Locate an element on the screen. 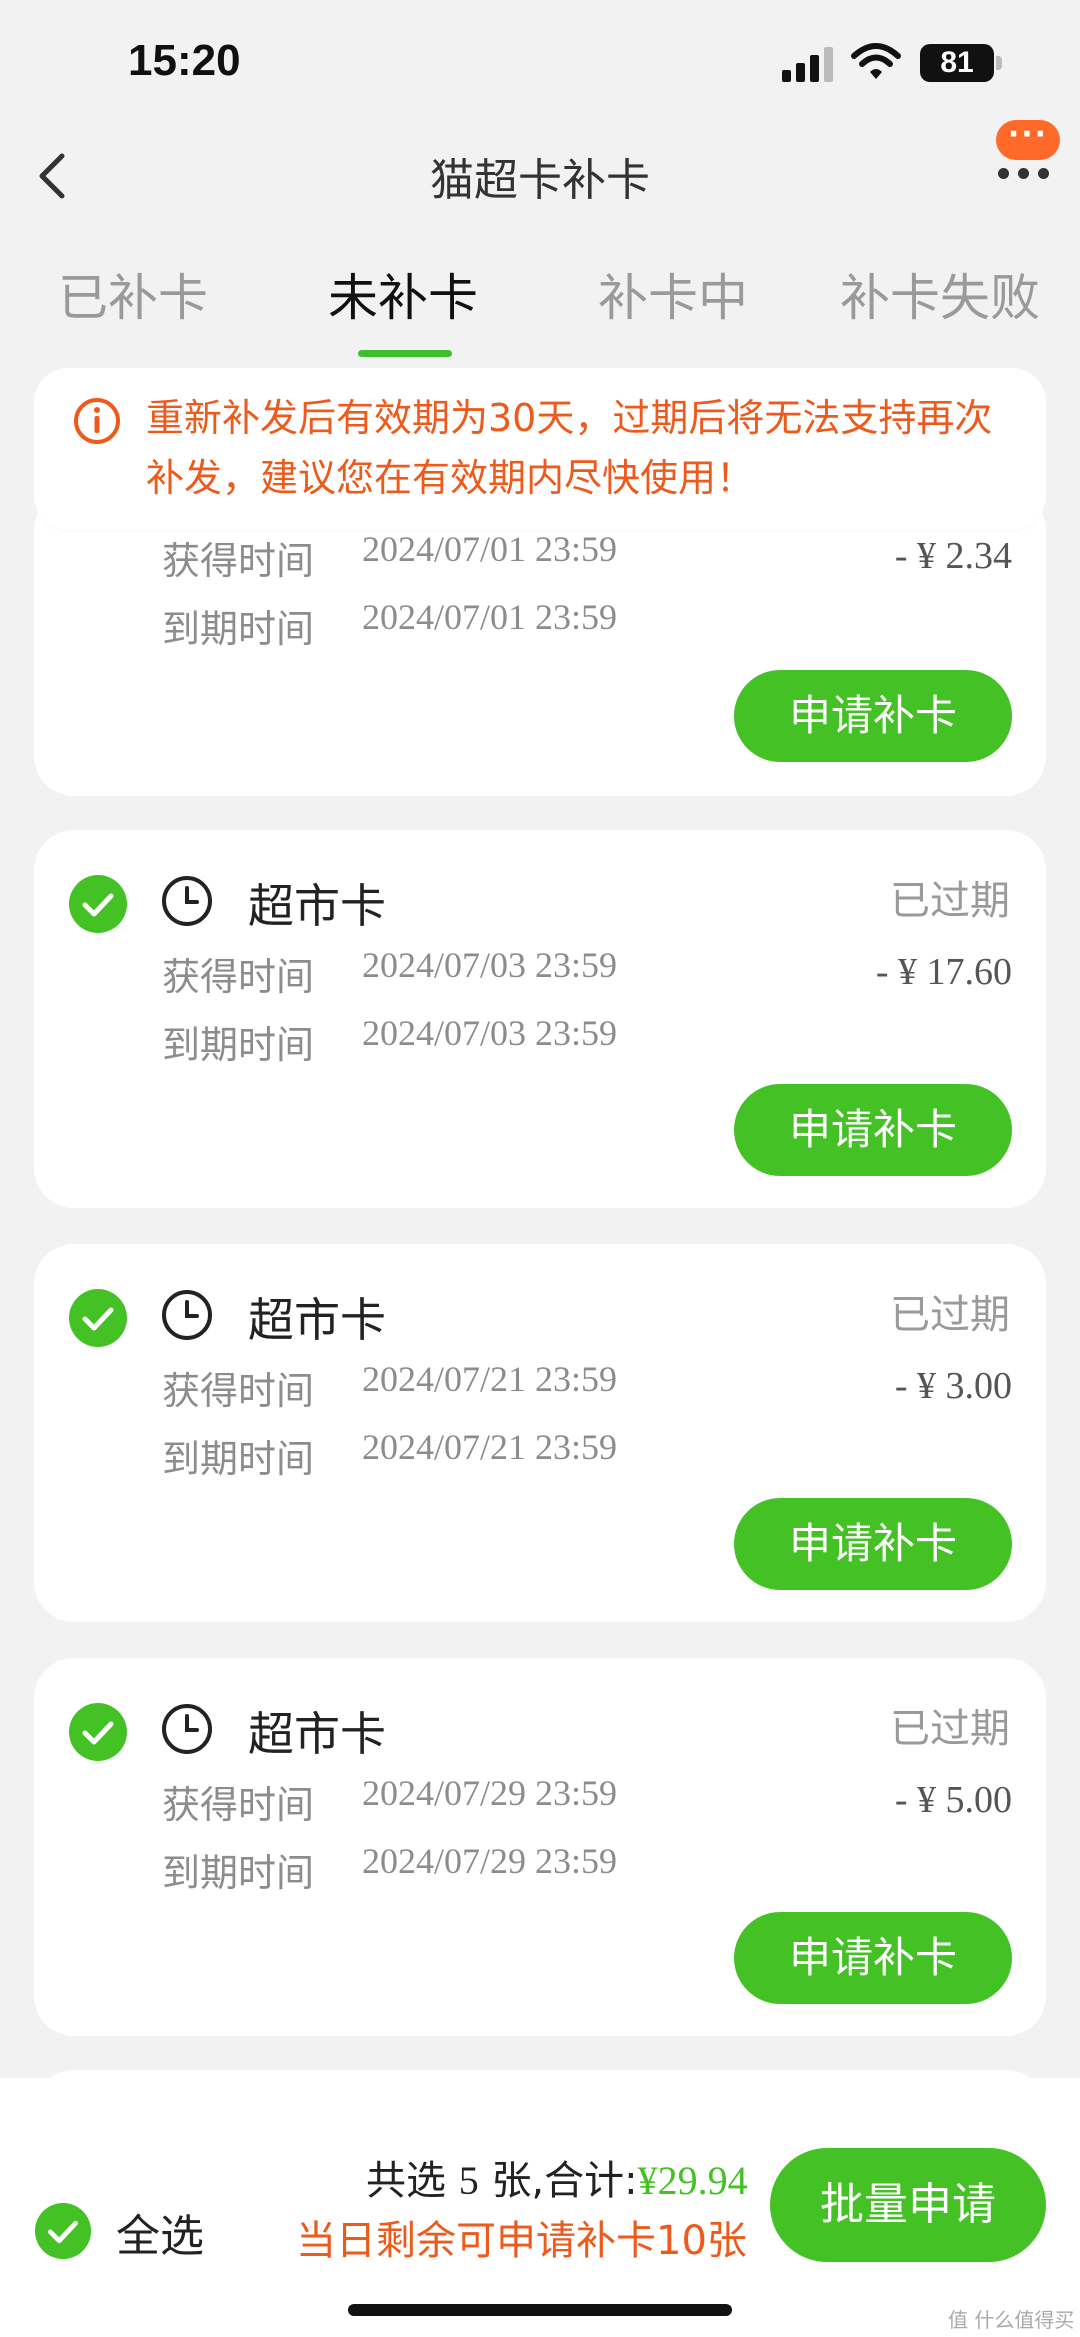 This screenshot has width=1080, height=2337. selected-total: ¥29.94 is located at coordinates (692, 2180).